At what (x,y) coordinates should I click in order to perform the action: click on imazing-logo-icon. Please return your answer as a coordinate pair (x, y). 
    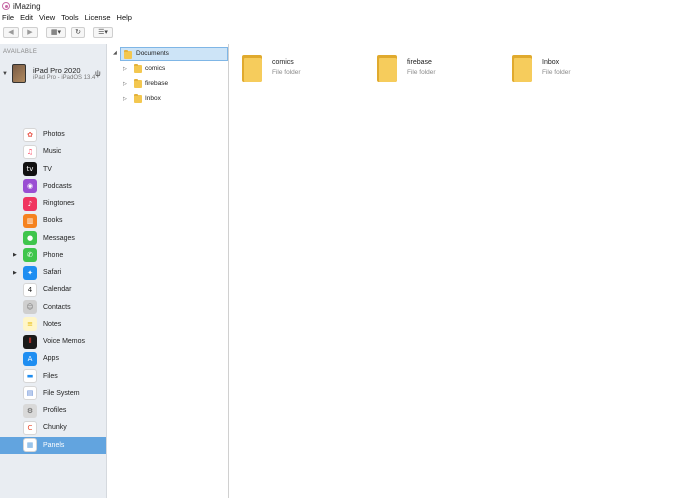
    Looking at the image, I should click on (6, 6).